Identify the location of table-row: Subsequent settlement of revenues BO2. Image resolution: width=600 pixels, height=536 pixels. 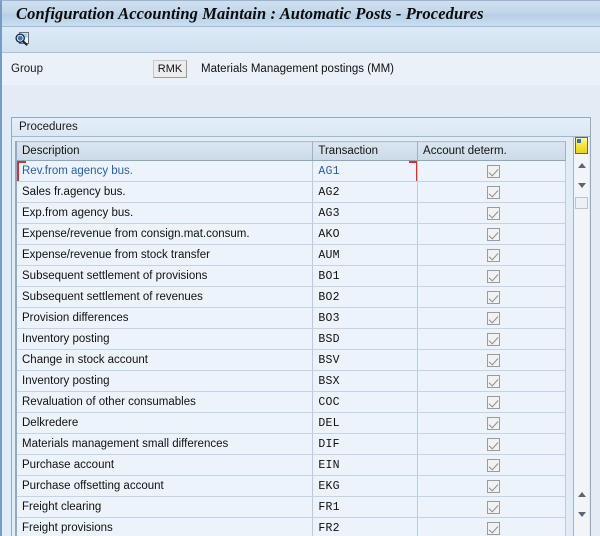
(291, 297).